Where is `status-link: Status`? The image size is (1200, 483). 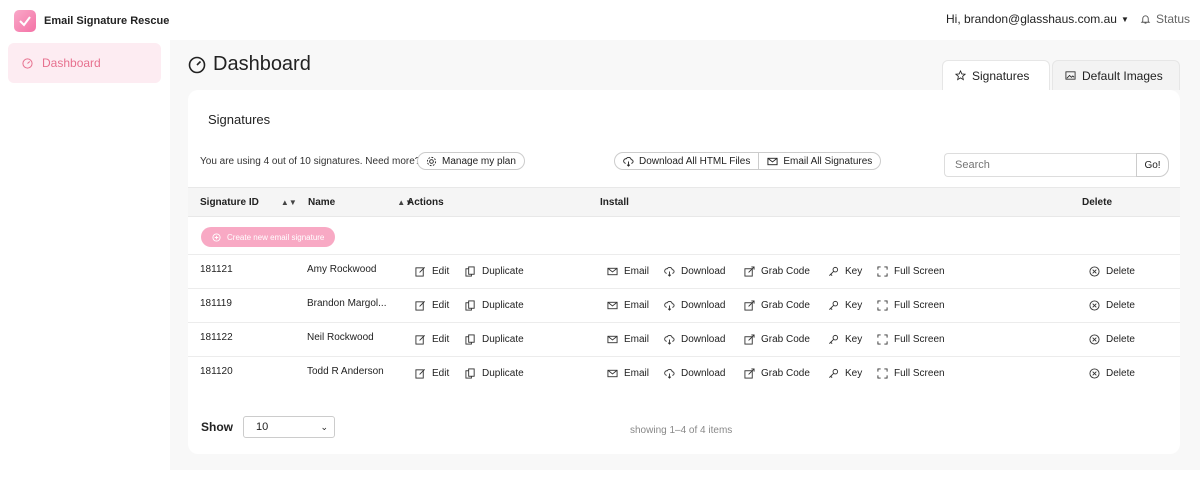 status-link: Status is located at coordinates (1165, 19).